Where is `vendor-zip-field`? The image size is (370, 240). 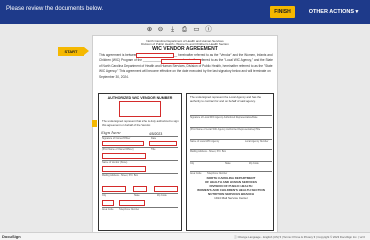 vendor-zip-field is located at coordinates (166, 189).